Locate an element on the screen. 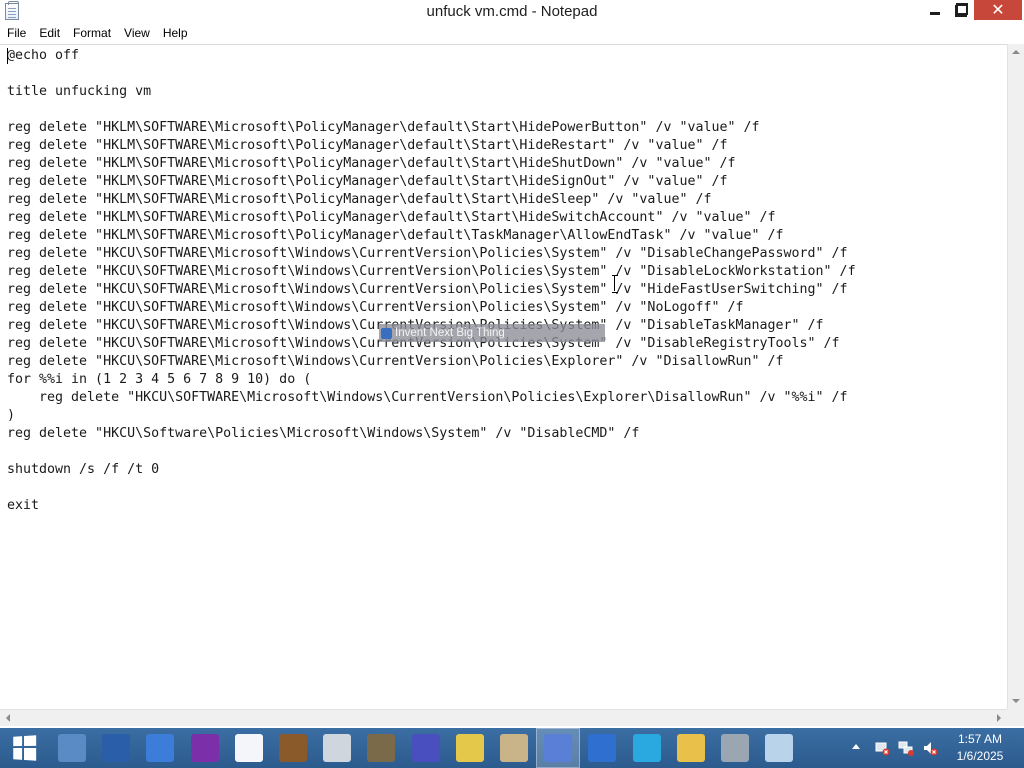  notepad-icon is located at coordinates (779, 748).